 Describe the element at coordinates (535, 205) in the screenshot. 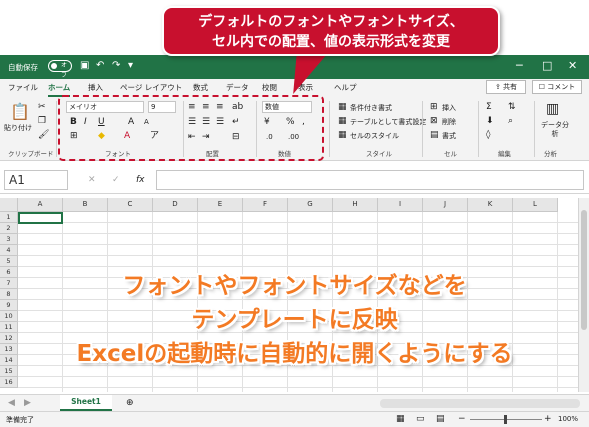

I see `column-header-L: L` at that location.